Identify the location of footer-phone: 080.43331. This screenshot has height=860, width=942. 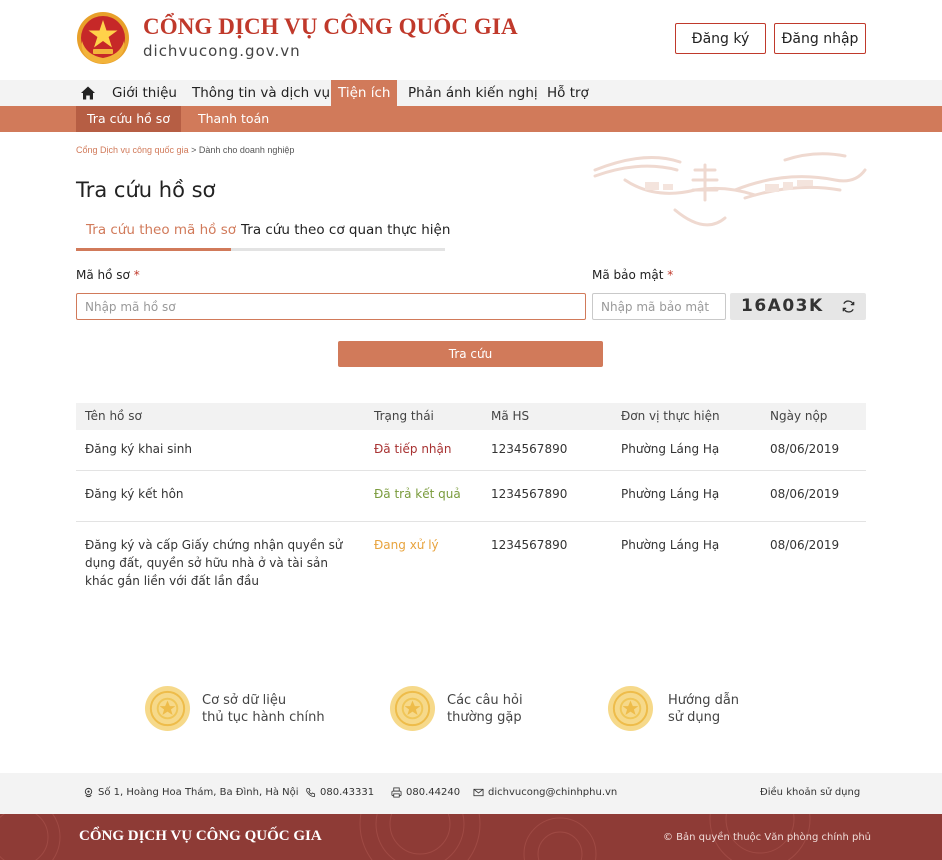
(339, 792).